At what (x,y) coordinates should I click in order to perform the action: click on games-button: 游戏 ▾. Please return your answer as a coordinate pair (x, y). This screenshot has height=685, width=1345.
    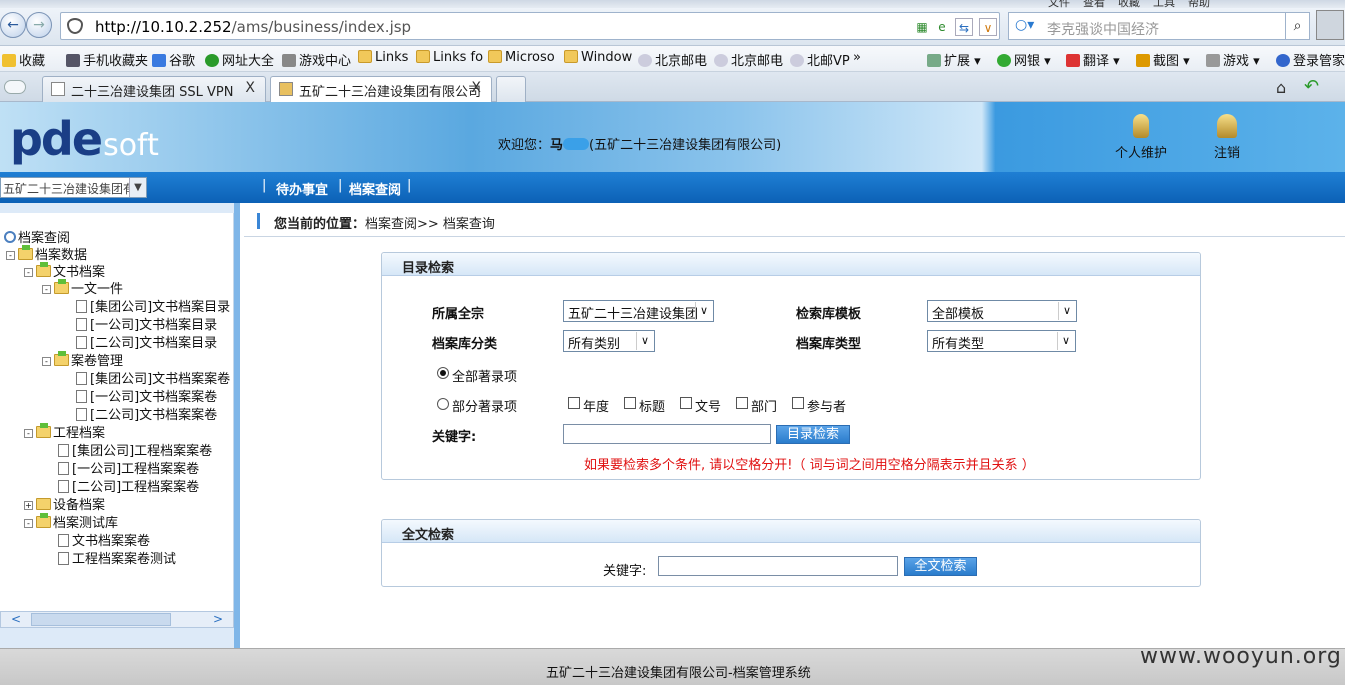
    Looking at the image, I should click on (1233, 59).